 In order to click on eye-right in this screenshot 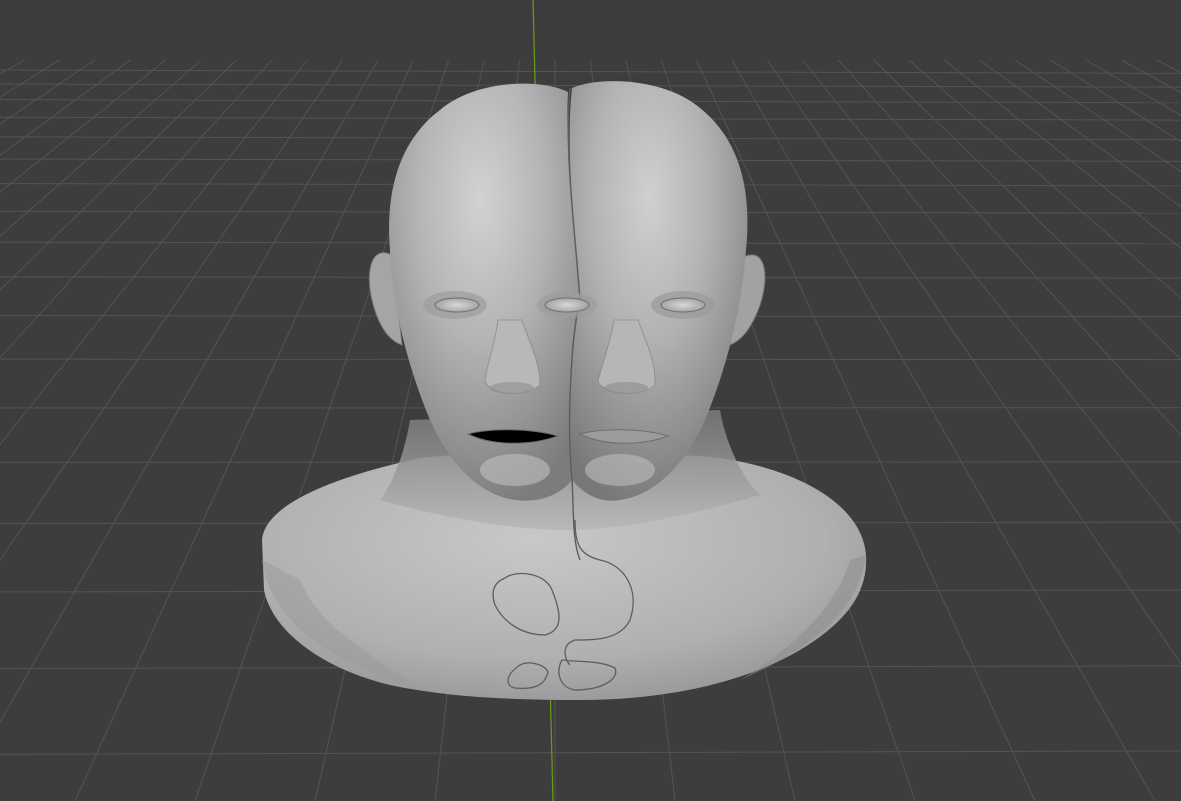, I will do `click(683, 305)`.